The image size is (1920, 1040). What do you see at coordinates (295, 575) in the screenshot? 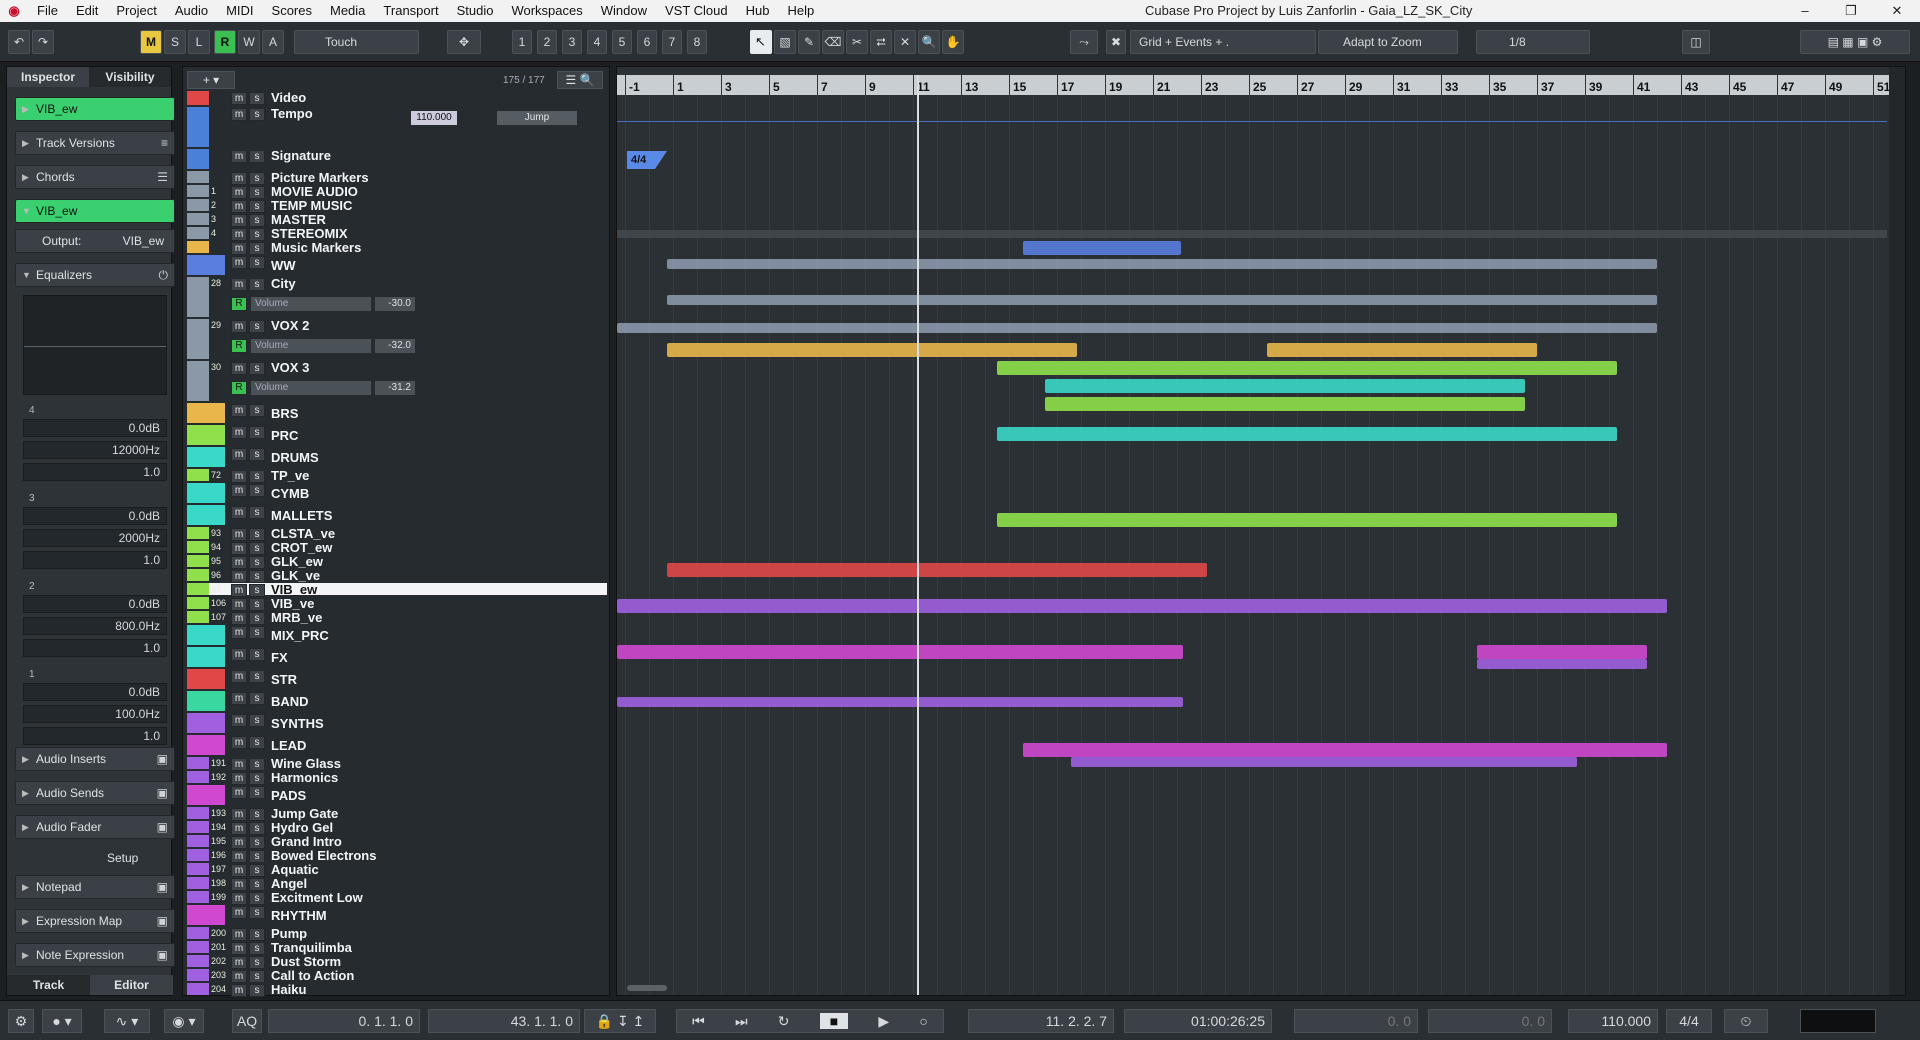
I see `track-name: GLK_ve` at bounding box center [295, 575].